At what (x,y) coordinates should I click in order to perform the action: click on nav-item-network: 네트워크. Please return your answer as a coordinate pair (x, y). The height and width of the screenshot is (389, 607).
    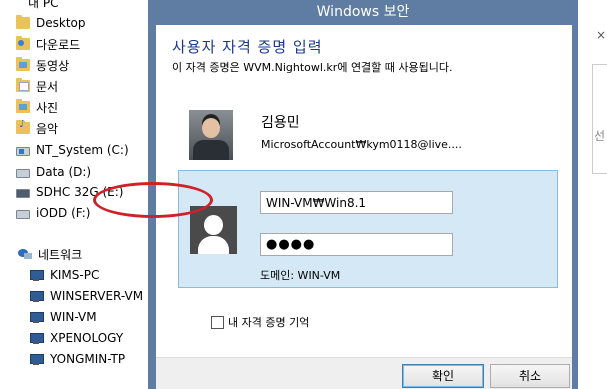
    Looking at the image, I should click on (50, 254).